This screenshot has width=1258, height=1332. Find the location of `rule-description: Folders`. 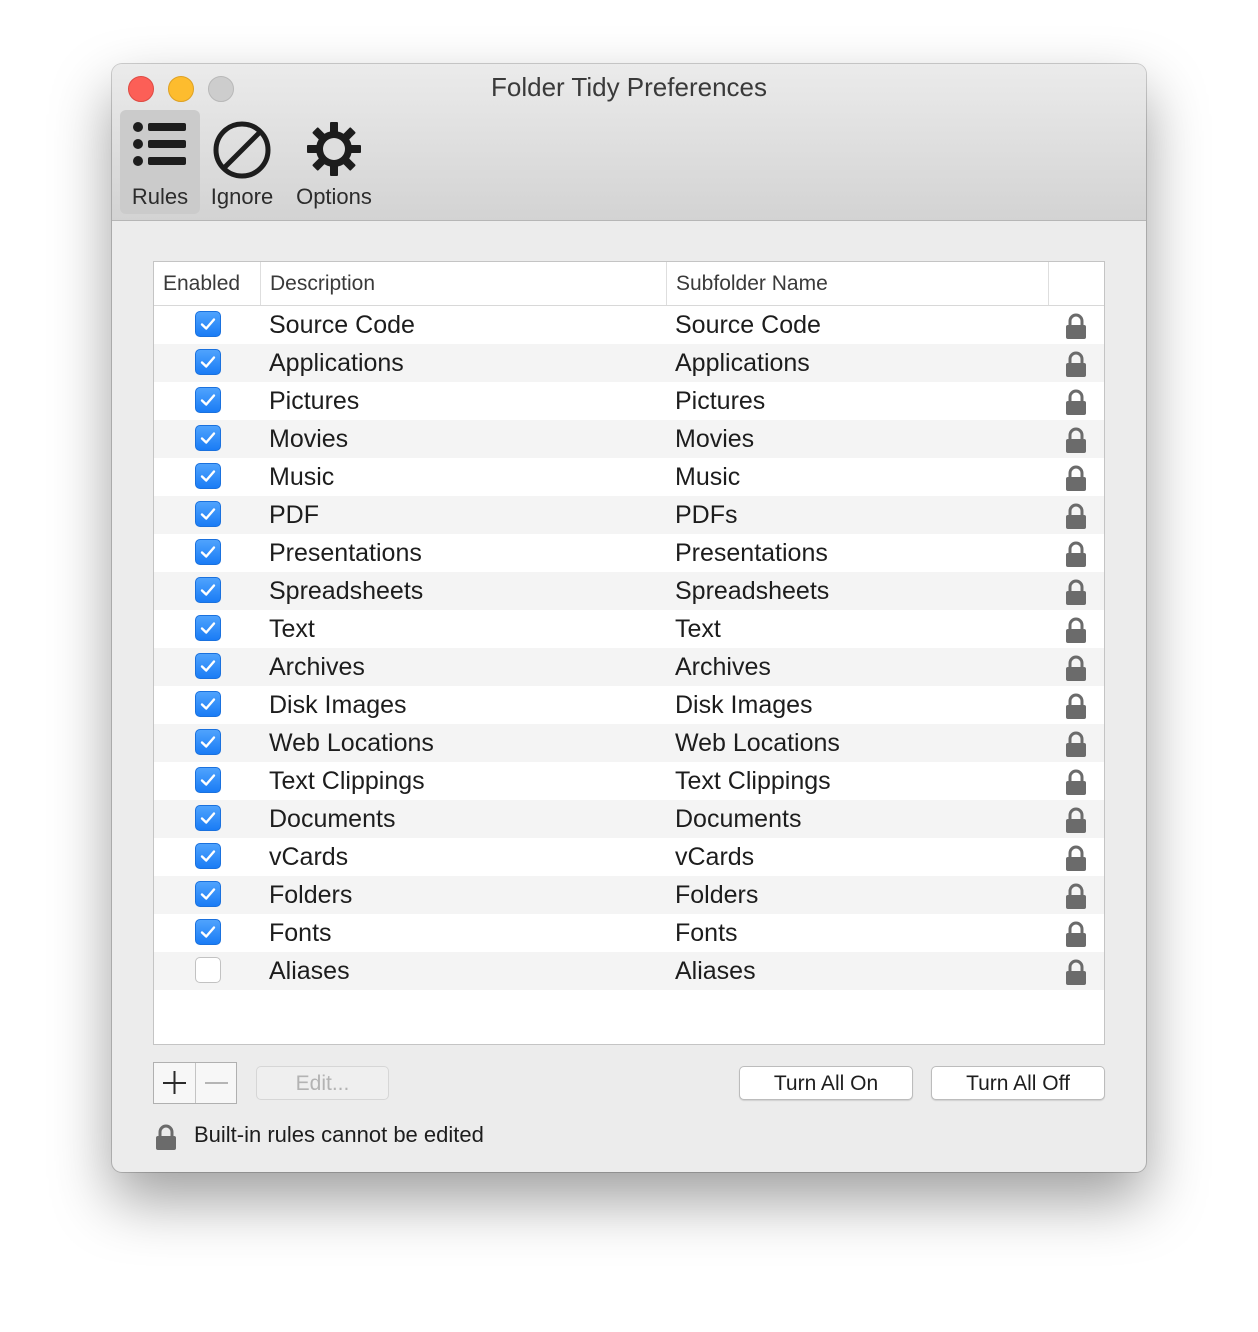

rule-description: Folders is located at coordinates (310, 895).